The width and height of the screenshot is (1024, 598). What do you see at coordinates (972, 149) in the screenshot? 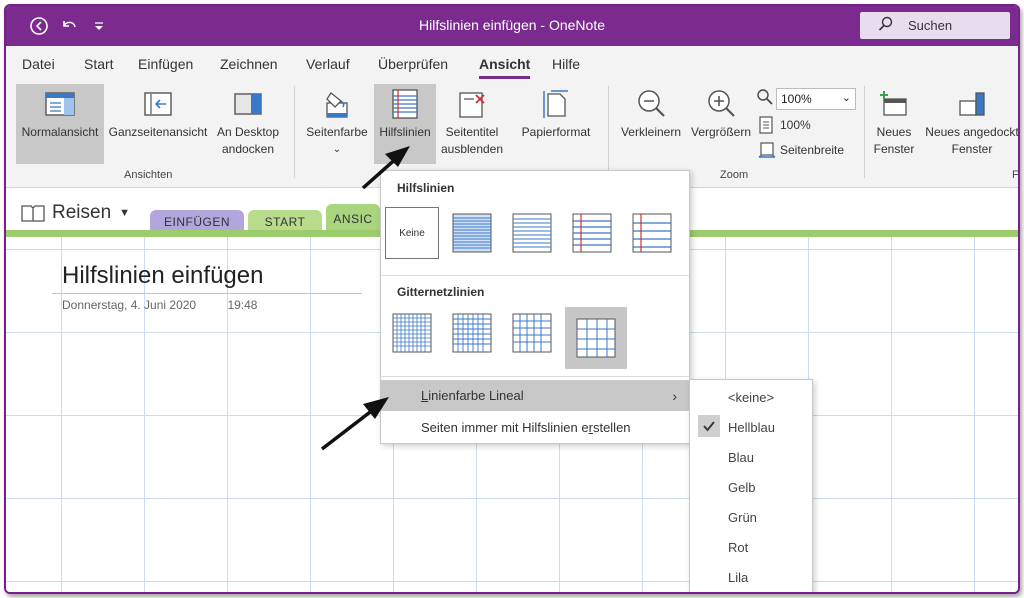
I see `angedockt-label-2: Fenster` at bounding box center [972, 149].